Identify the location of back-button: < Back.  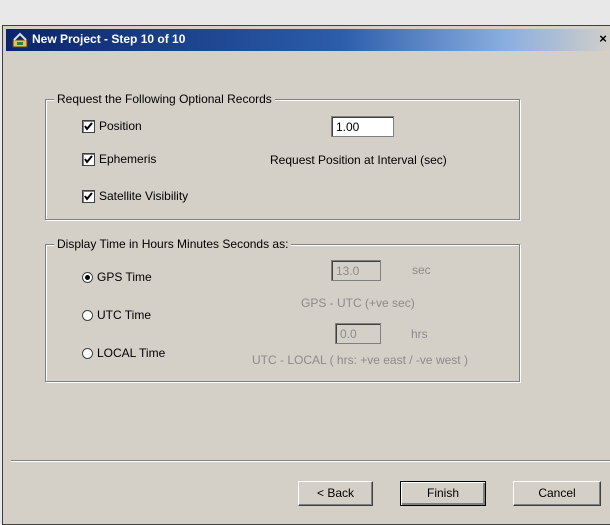
(335, 493).